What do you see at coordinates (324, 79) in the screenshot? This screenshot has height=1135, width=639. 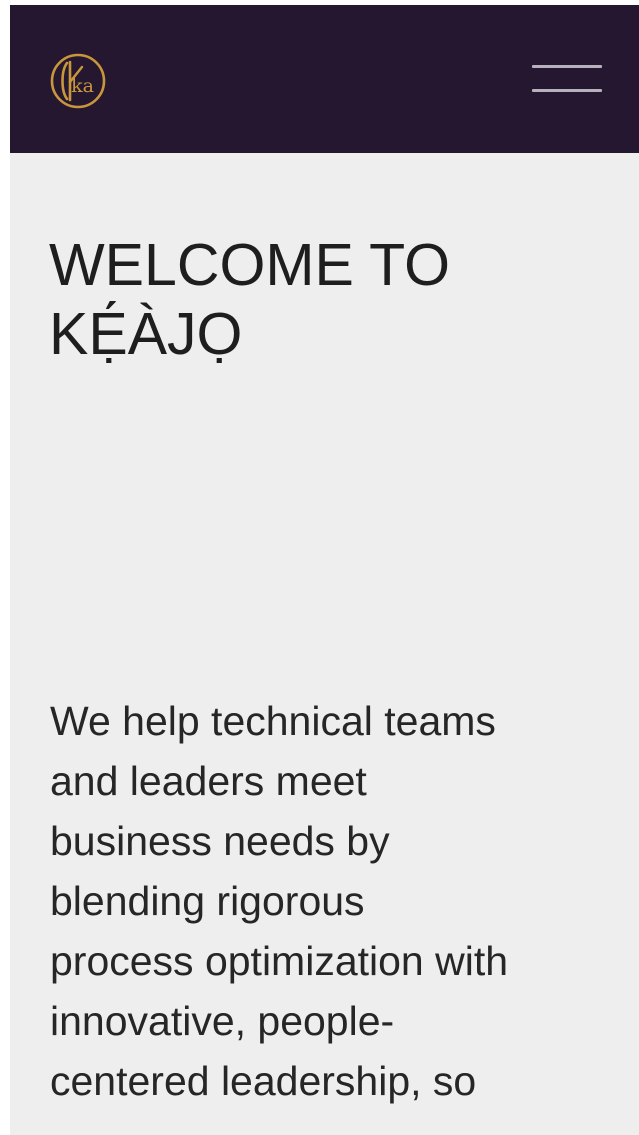 I see `site-header: ka` at bounding box center [324, 79].